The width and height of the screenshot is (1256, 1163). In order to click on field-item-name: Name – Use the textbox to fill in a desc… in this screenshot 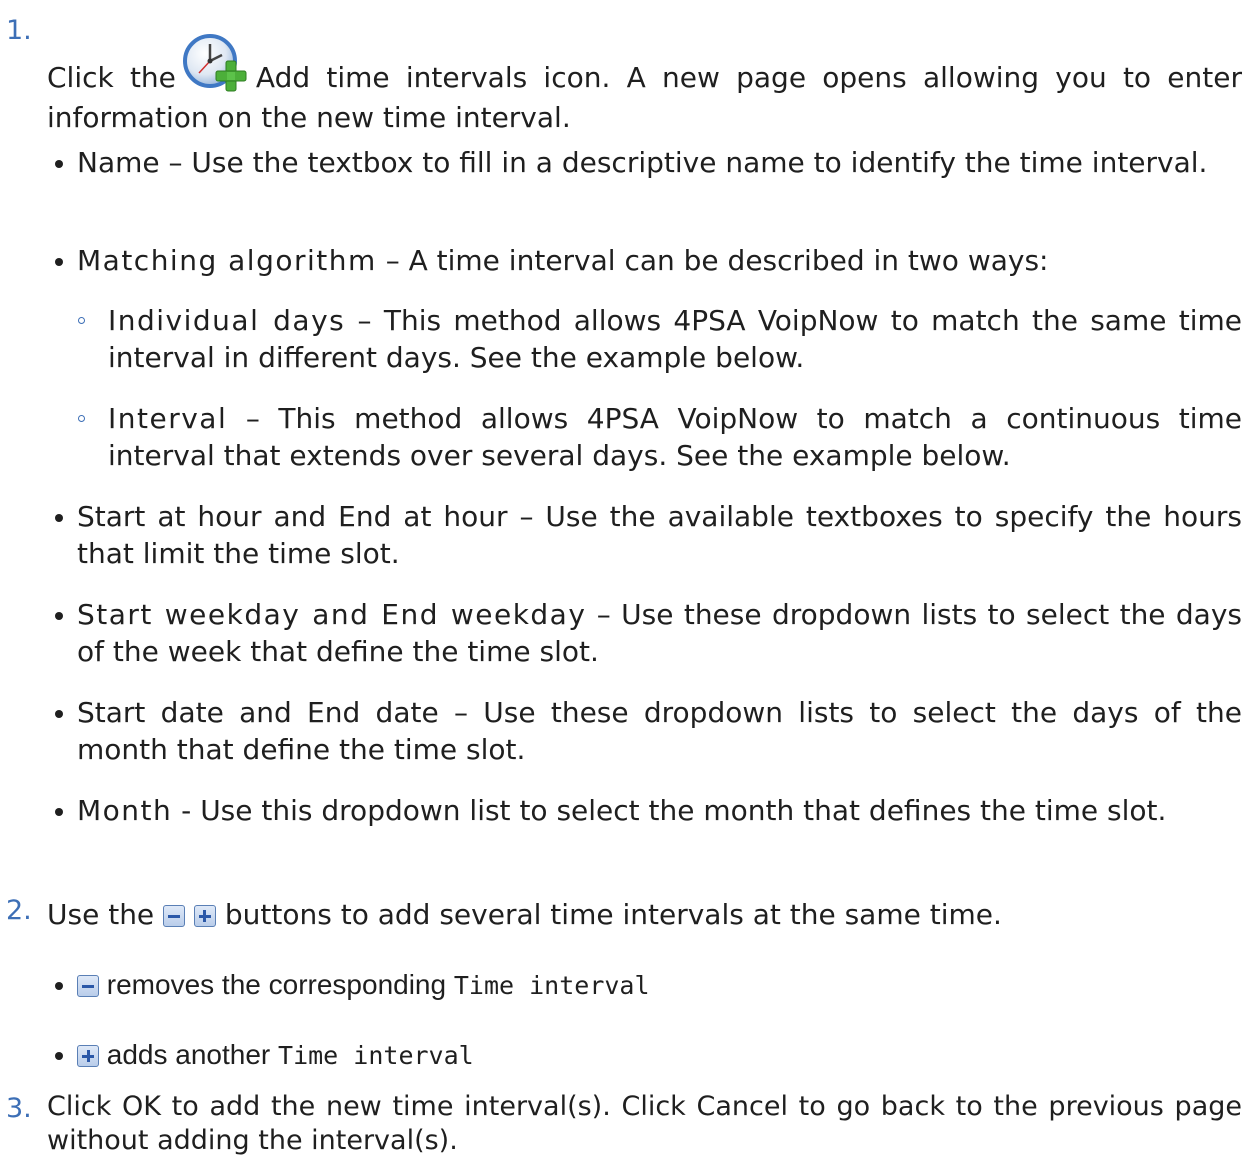, I will do `click(648, 162)`.